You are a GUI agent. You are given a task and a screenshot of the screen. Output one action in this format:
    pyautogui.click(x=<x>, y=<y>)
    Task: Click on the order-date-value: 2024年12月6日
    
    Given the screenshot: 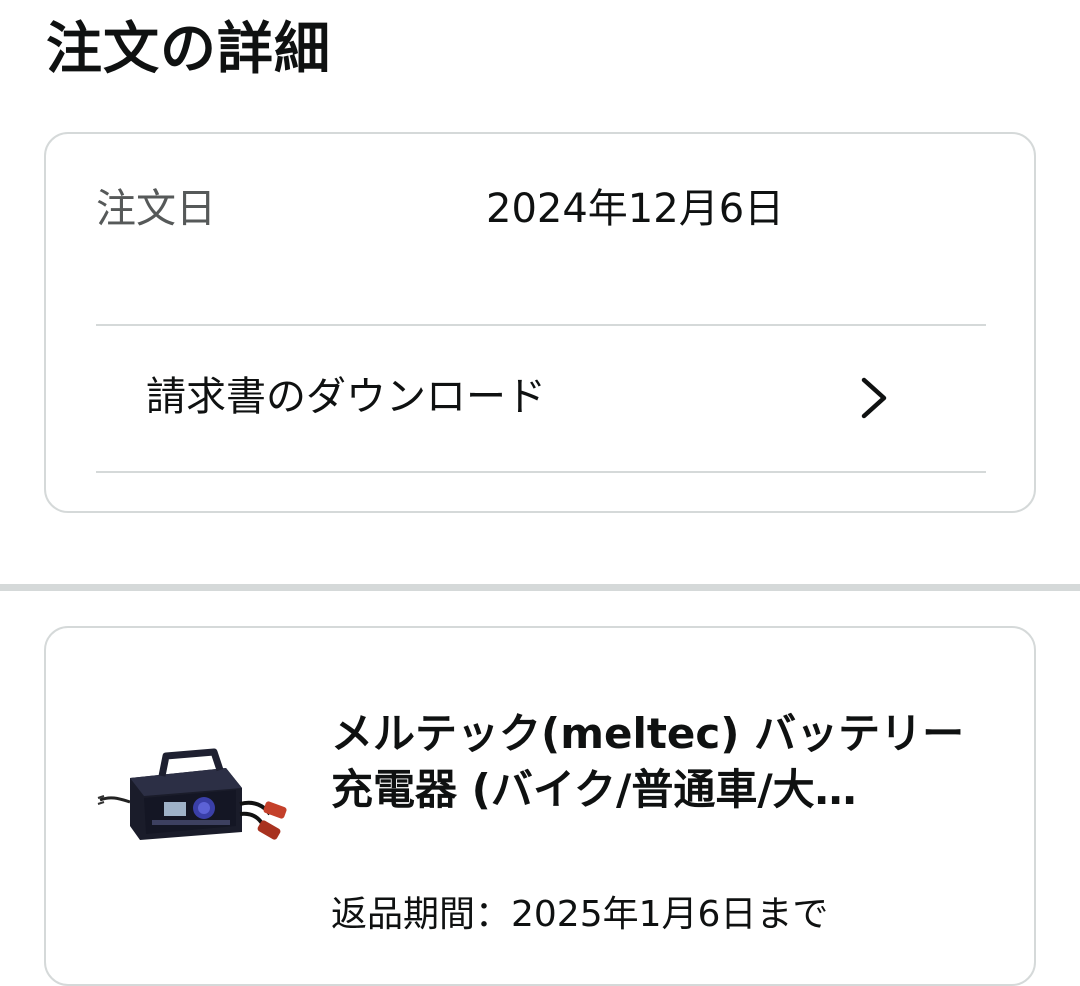 What is the action you would take?
    pyautogui.click(x=635, y=209)
    